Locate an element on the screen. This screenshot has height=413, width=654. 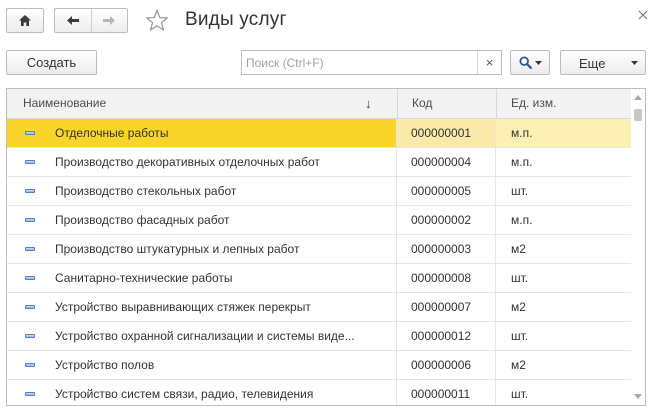
search-clear-button: × is located at coordinates (489, 62).